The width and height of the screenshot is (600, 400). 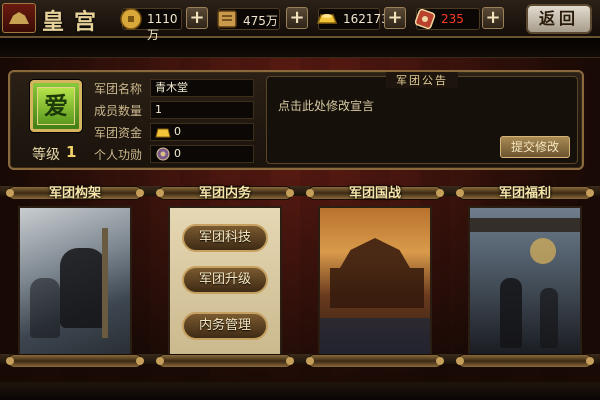 What do you see at coordinates (493, 18) in the screenshot?
I see `add-energy-button: +` at bounding box center [493, 18].